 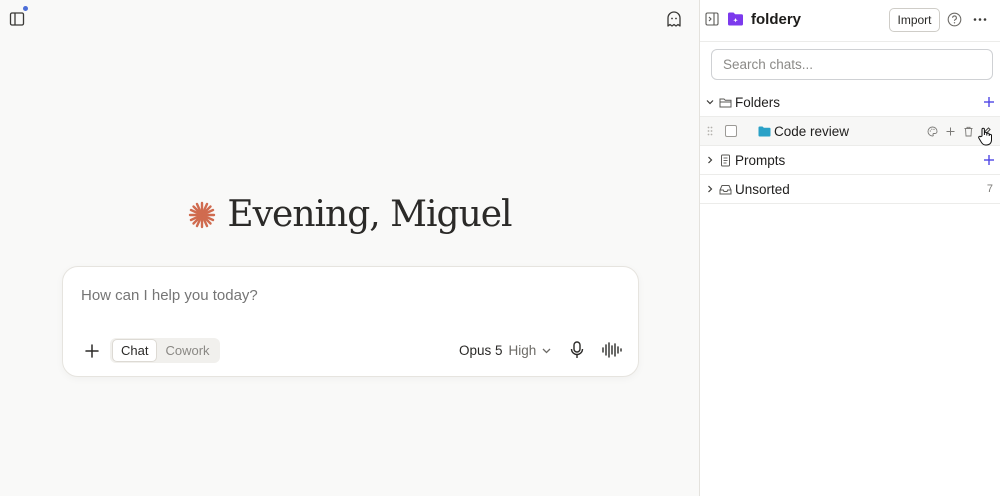 What do you see at coordinates (776, 19) in the screenshot?
I see `brand-name: foldery` at bounding box center [776, 19].